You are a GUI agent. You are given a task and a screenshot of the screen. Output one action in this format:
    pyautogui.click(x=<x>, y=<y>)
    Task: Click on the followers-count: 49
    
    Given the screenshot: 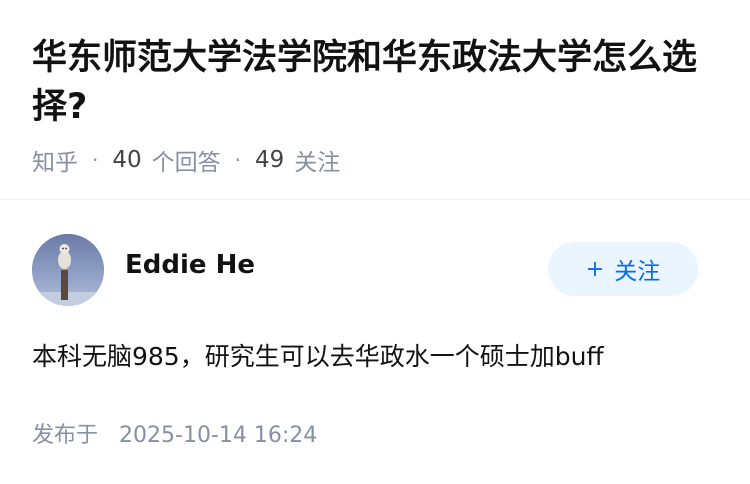 What is the action you would take?
    pyautogui.click(x=270, y=160)
    